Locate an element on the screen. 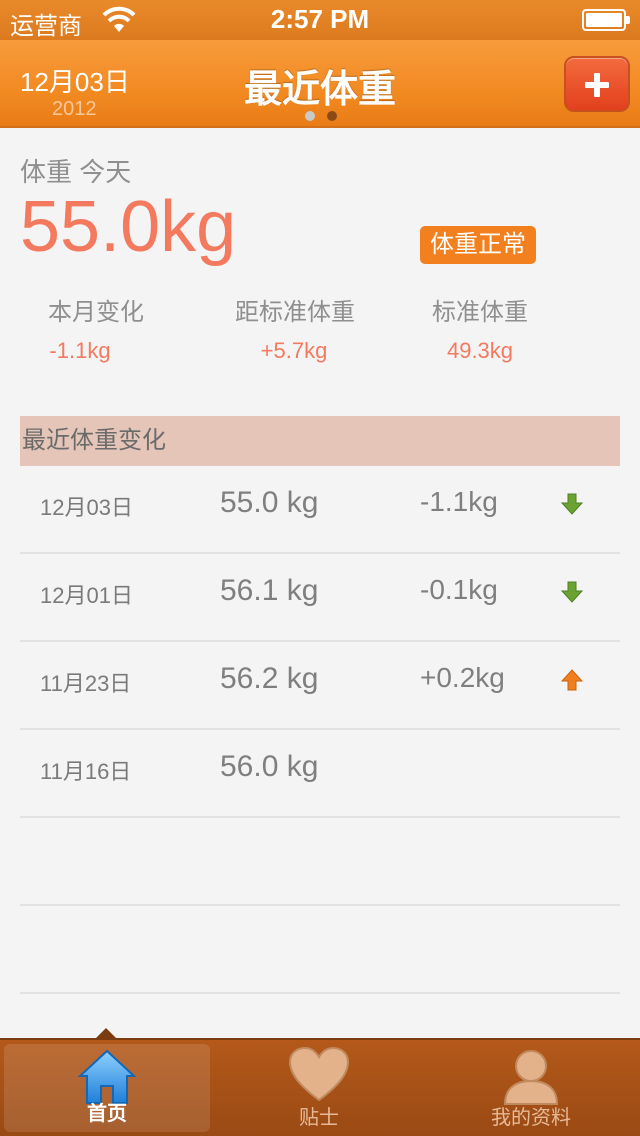 This screenshot has width=640, height=1136. tab-profile: 我的资料 is located at coordinates (531, 1088).